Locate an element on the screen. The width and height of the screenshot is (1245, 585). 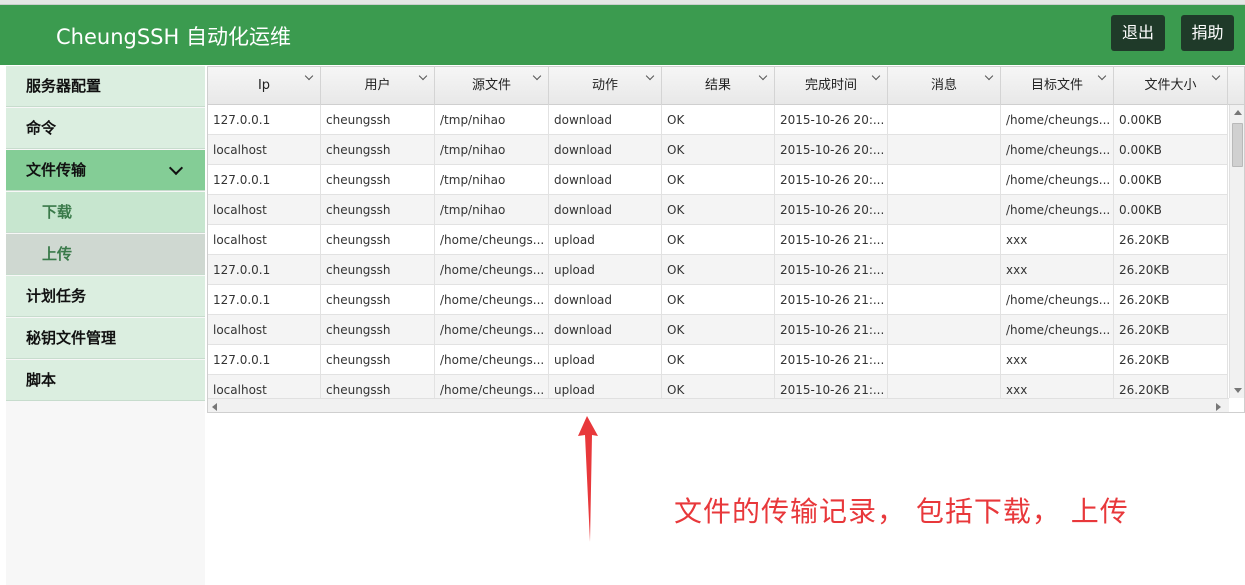
scroll-thumb is located at coordinates (1237, 145).